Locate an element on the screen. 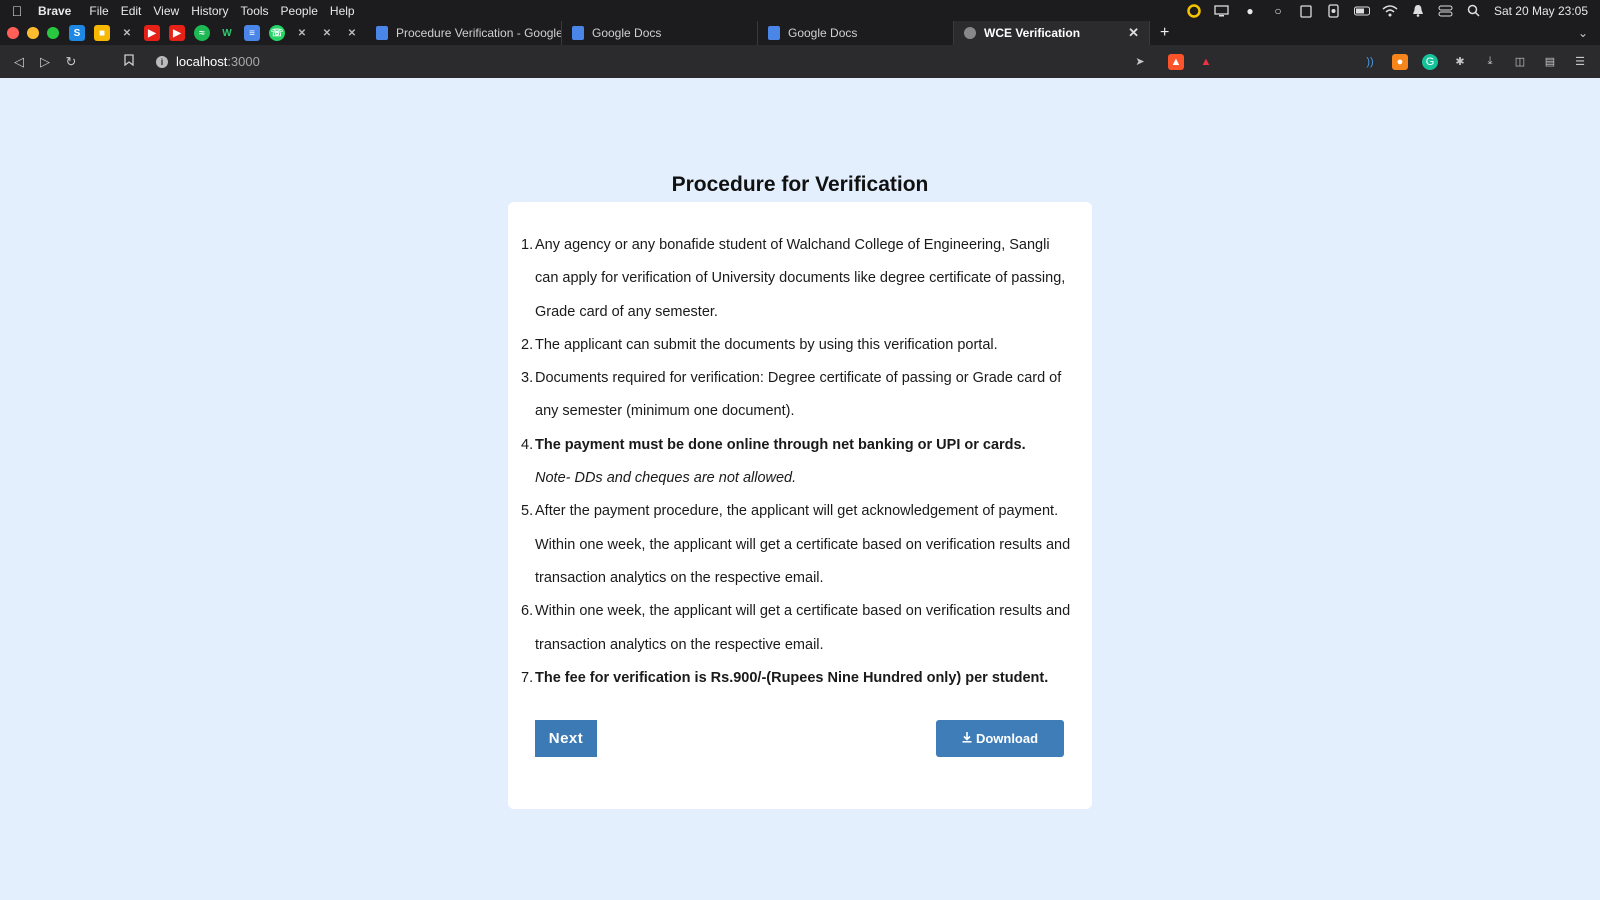 The width and height of the screenshot is (1600, 900). tab-label: Procedure Verification - Google Docs is located at coordinates (479, 33).